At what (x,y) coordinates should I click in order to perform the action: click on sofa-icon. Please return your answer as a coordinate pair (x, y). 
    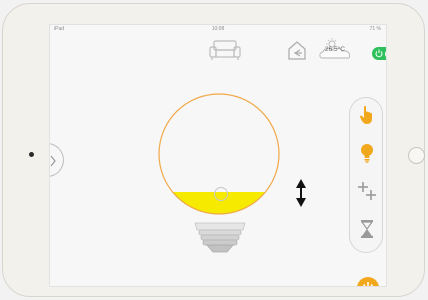
    Looking at the image, I should click on (225, 50).